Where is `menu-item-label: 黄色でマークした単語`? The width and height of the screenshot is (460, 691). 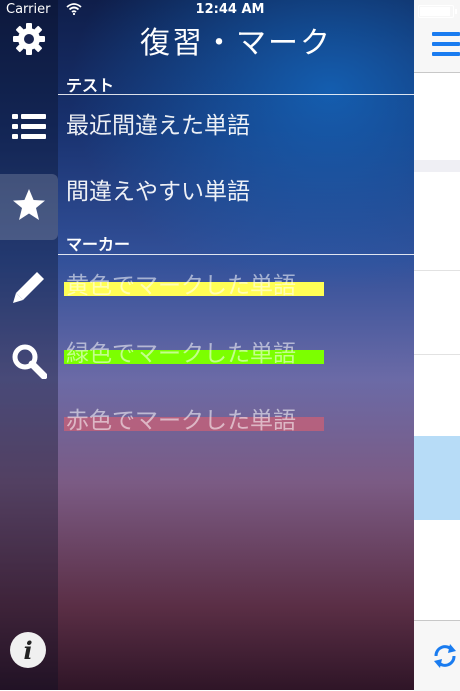 menu-item-label: 黄色でマークした単語 is located at coordinates (181, 286).